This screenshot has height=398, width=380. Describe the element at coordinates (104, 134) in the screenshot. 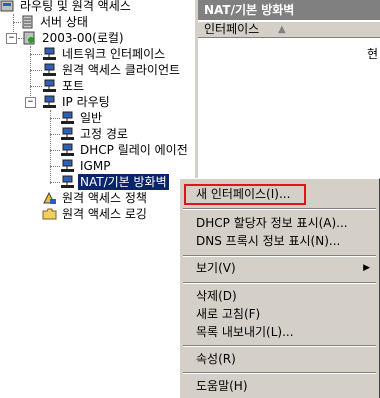

I see `tree-item-label: 고정 경로` at that location.